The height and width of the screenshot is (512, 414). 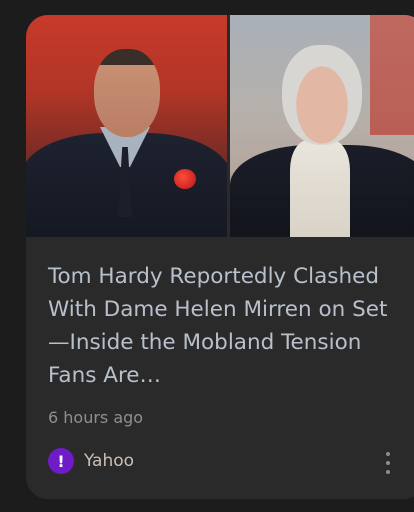 What do you see at coordinates (320, 188) in the screenshot?
I see `turtleneck` at bounding box center [320, 188].